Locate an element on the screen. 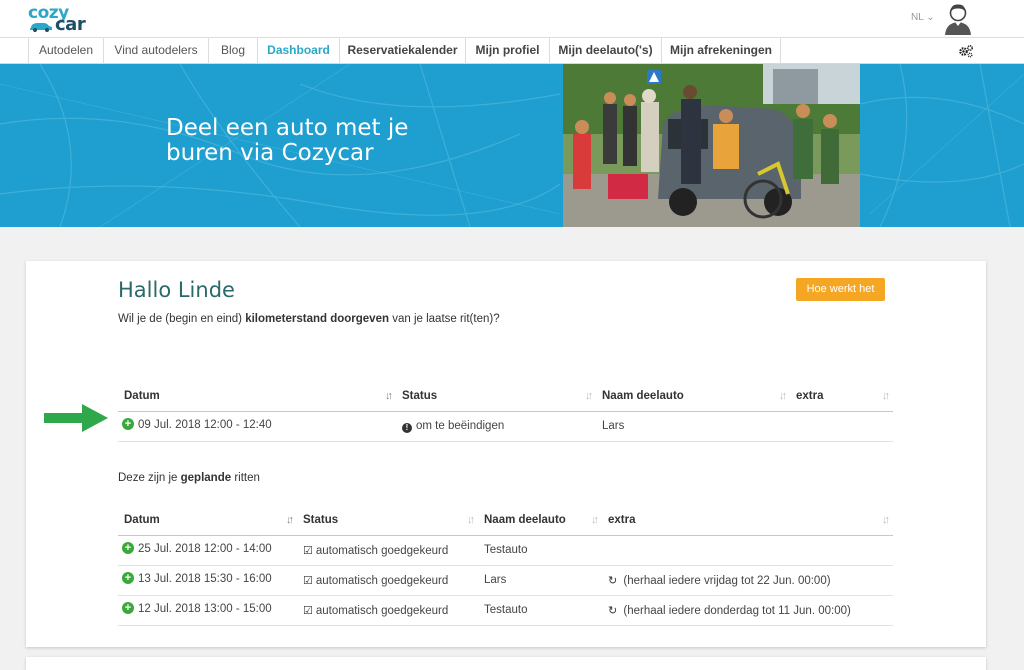  how-it-works-button: Hoe werkt het is located at coordinates (840, 289).